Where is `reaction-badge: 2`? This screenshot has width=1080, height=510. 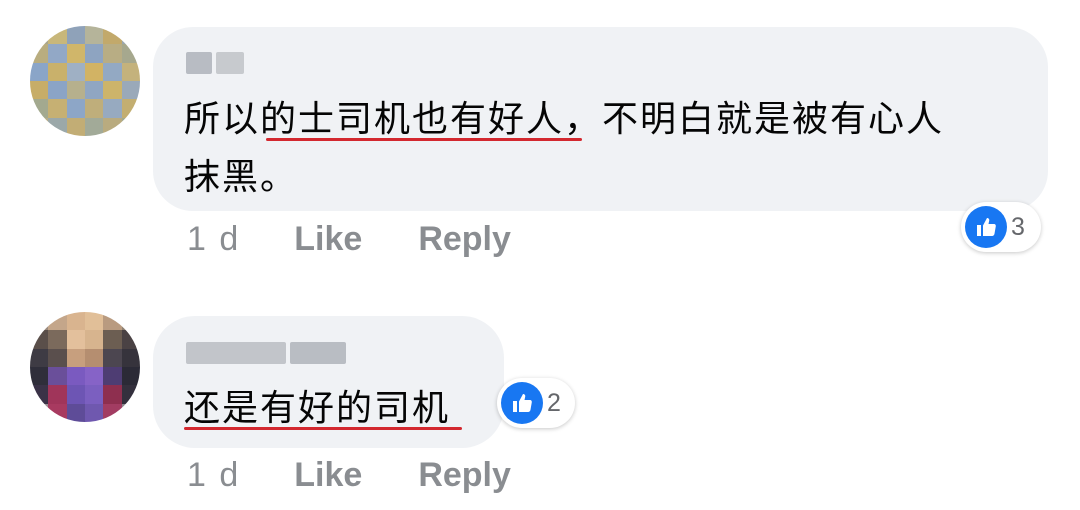
reaction-badge: 2 is located at coordinates (536, 403).